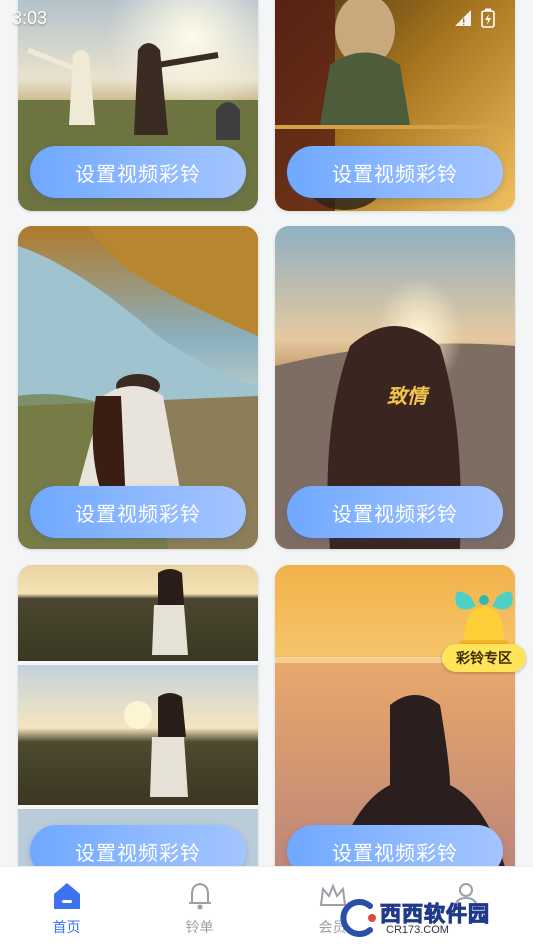  I want to click on signal-icon: !, so click(463, 18).